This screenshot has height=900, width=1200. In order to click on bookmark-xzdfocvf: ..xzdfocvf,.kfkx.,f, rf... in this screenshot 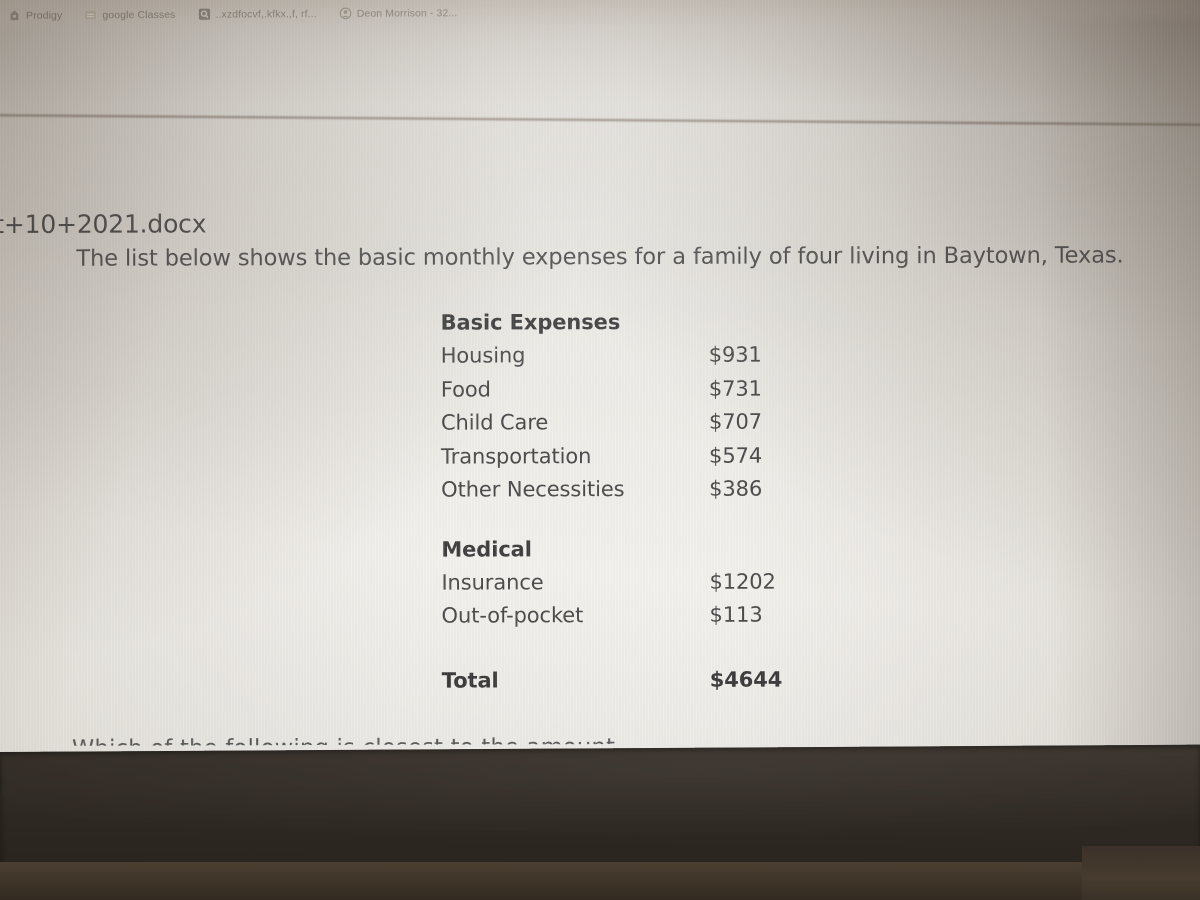, I will do `click(257, 14)`.